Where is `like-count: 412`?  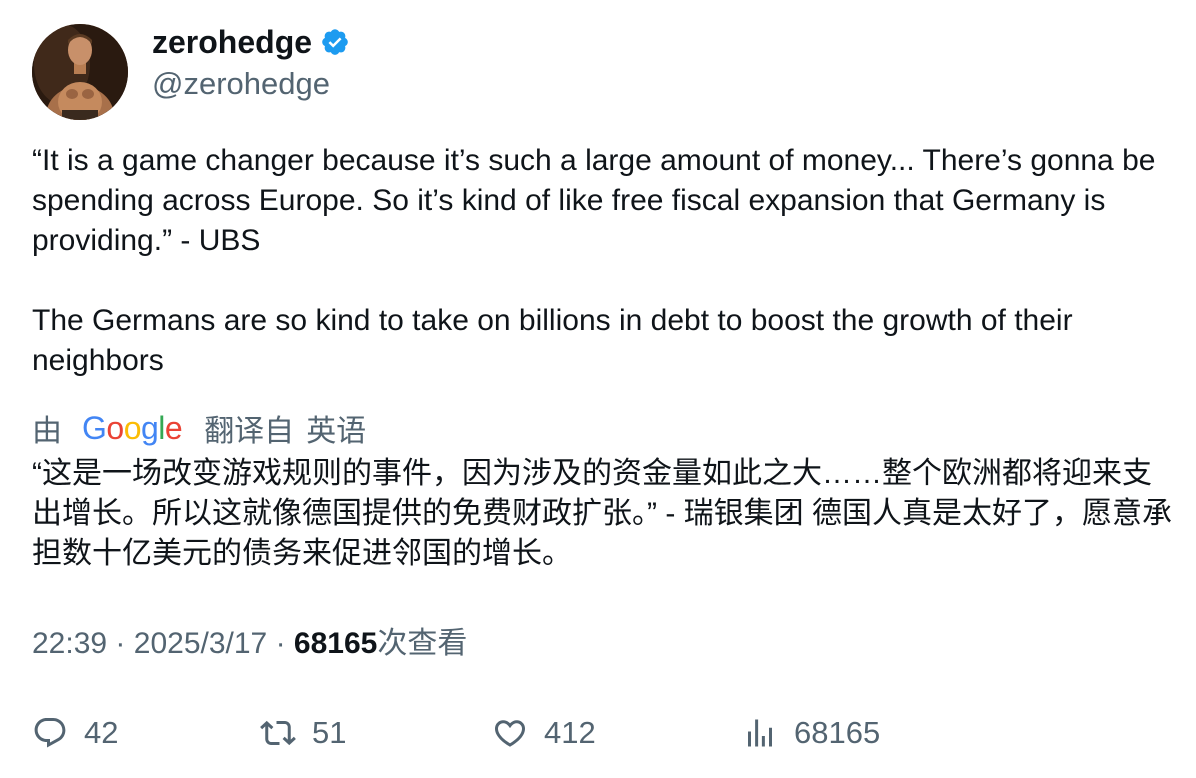 like-count: 412 is located at coordinates (570, 732).